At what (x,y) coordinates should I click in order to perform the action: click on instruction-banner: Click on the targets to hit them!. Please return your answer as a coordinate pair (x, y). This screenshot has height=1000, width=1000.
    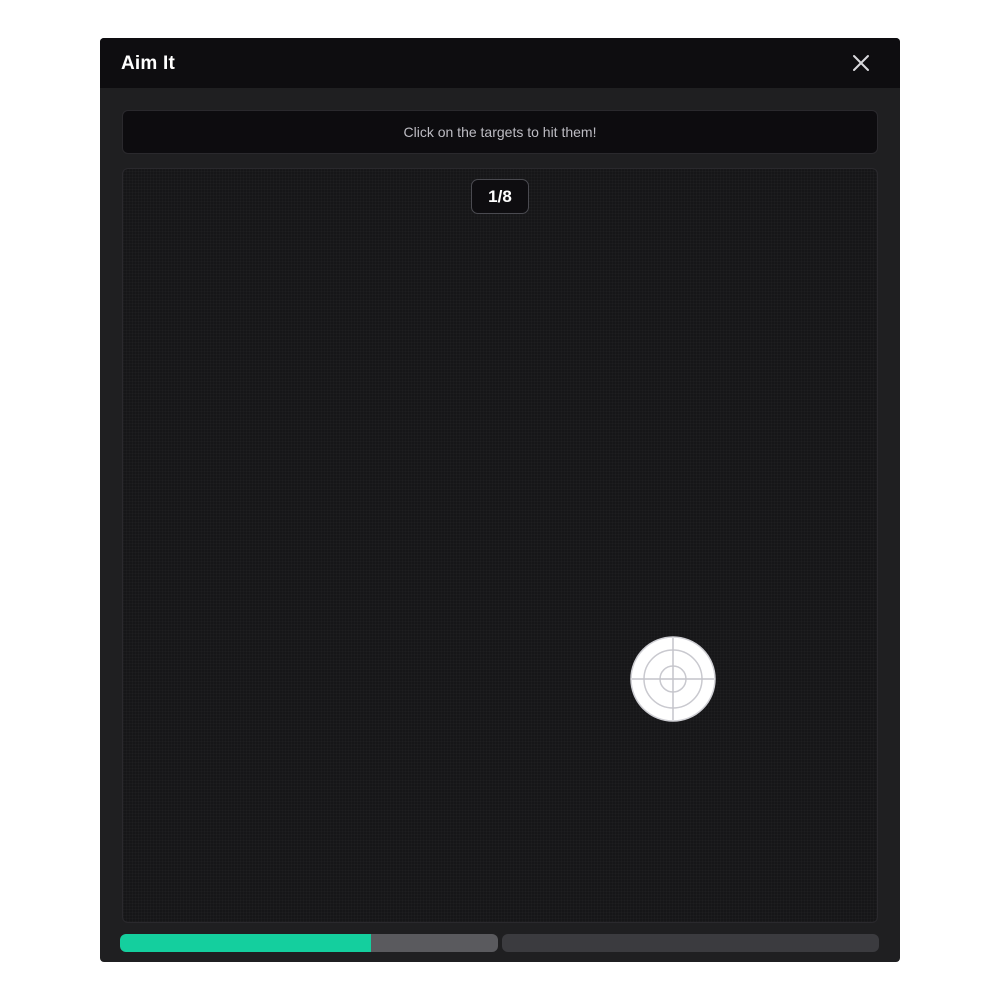
    Looking at the image, I should click on (500, 132).